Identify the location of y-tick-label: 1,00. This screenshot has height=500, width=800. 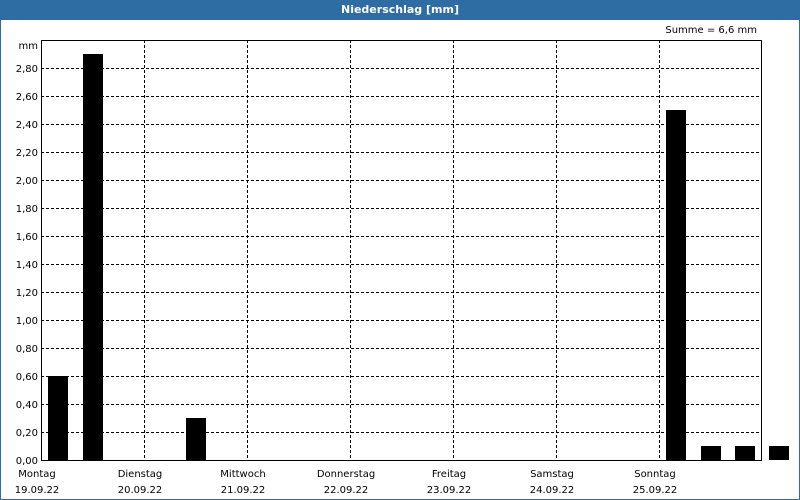
(27, 321).